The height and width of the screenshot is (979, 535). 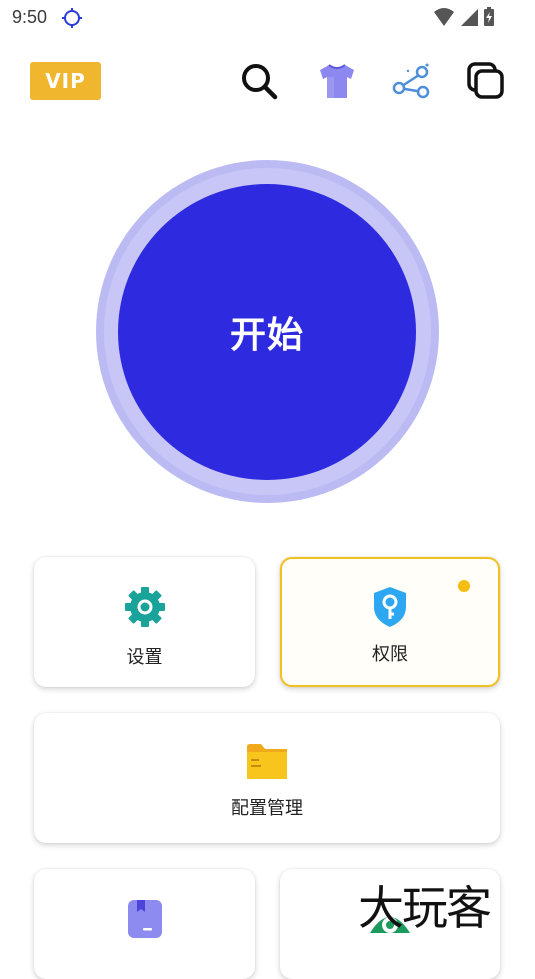 I want to click on signal-icon, so click(x=469, y=17).